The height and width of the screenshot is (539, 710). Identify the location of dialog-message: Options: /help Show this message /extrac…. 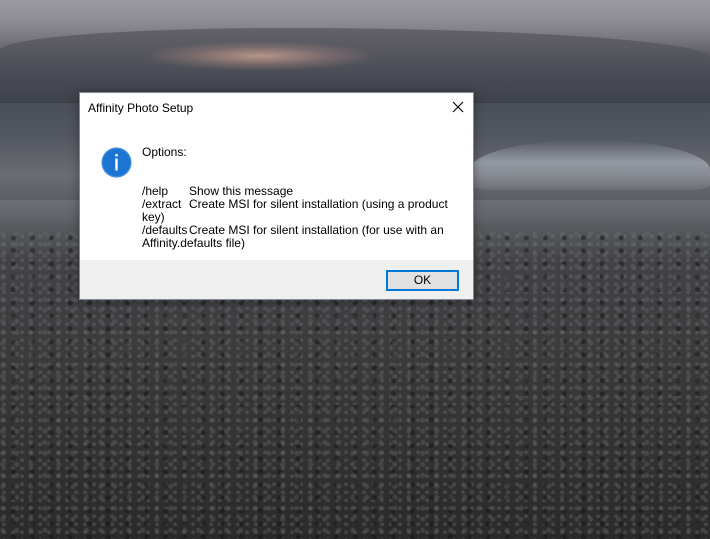
(302, 198).